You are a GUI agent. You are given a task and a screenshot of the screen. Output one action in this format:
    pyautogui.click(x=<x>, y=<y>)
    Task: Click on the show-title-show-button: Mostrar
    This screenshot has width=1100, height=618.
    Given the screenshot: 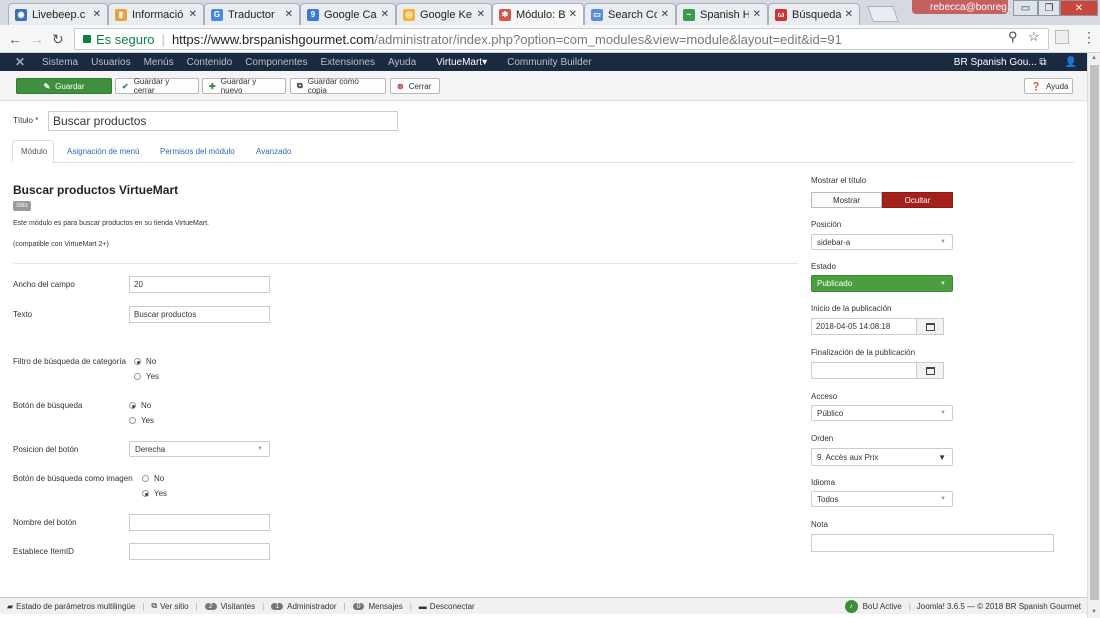 What is the action you would take?
    pyautogui.click(x=846, y=200)
    